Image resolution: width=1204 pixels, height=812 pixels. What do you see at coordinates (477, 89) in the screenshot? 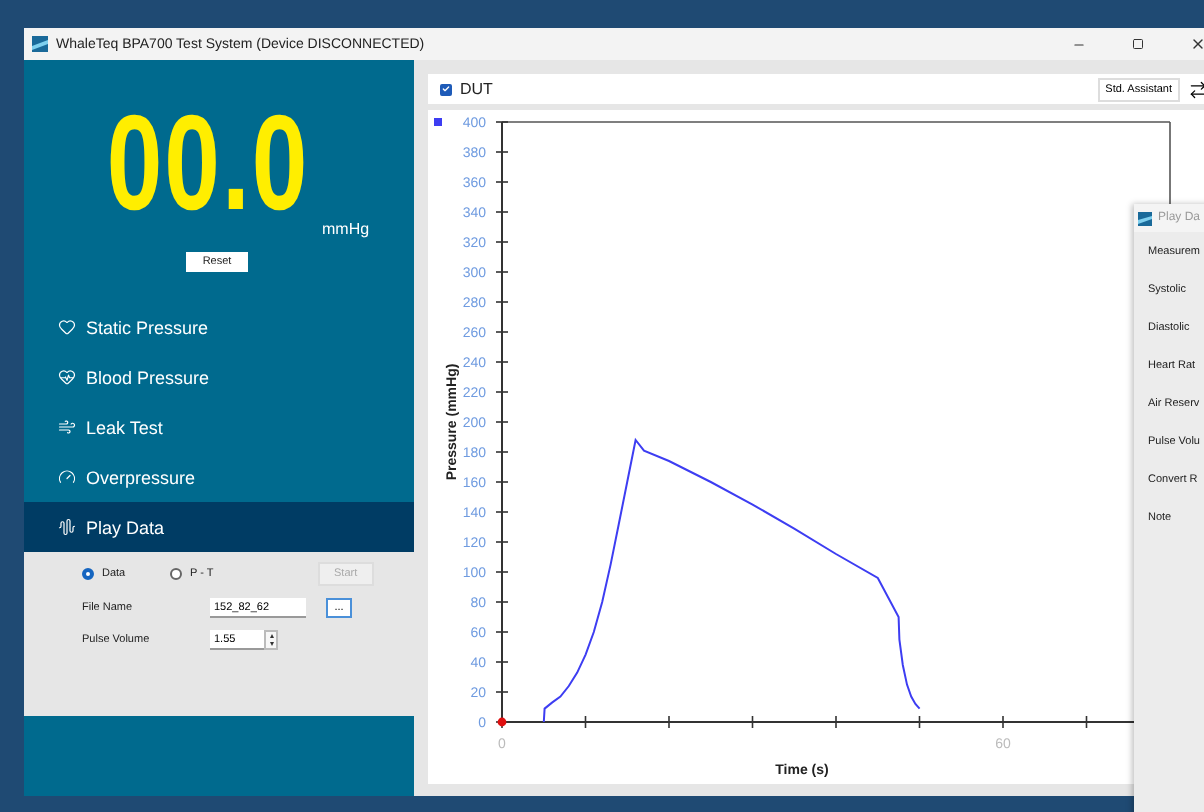
I see `device-label: DUT` at bounding box center [477, 89].